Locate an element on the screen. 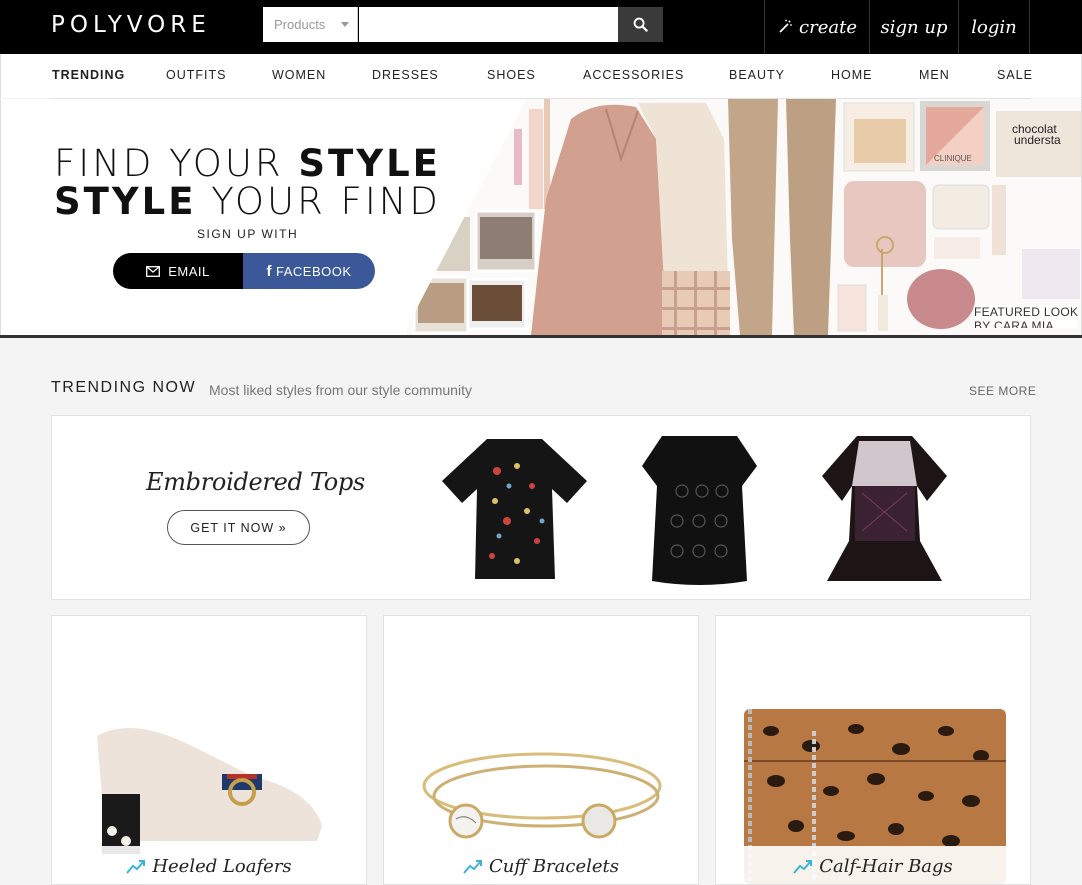 Image resolution: width=1082 pixels, height=885 pixels. sign-up-with-label: SIGN UP WITH is located at coordinates (248, 234).